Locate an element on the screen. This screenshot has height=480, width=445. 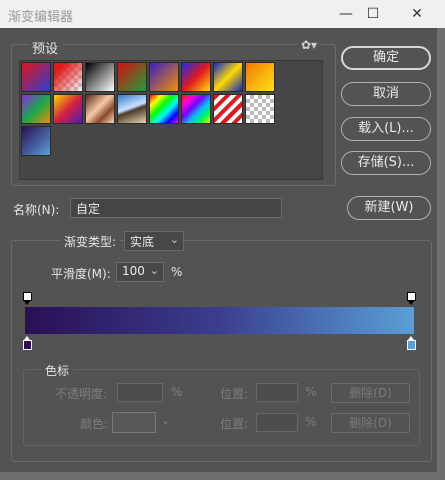
smoothness-value: 100 is located at coordinates (133, 271).